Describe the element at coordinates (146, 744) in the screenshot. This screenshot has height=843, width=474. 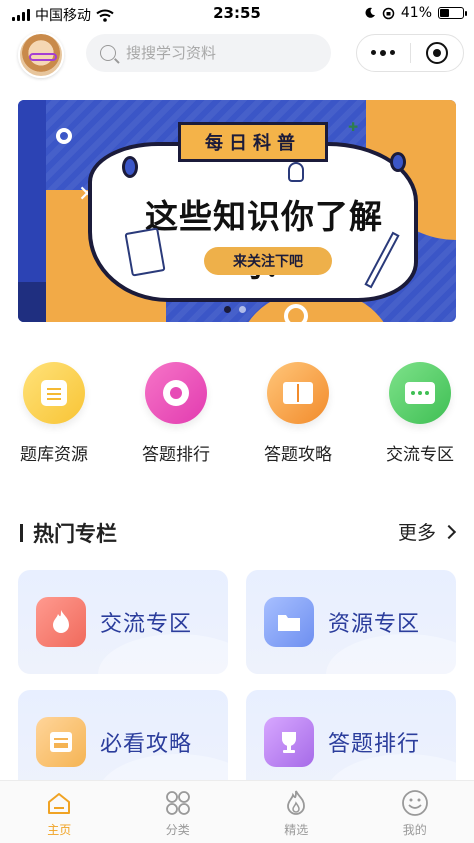
I see `card-label: 必看攻略` at that location.